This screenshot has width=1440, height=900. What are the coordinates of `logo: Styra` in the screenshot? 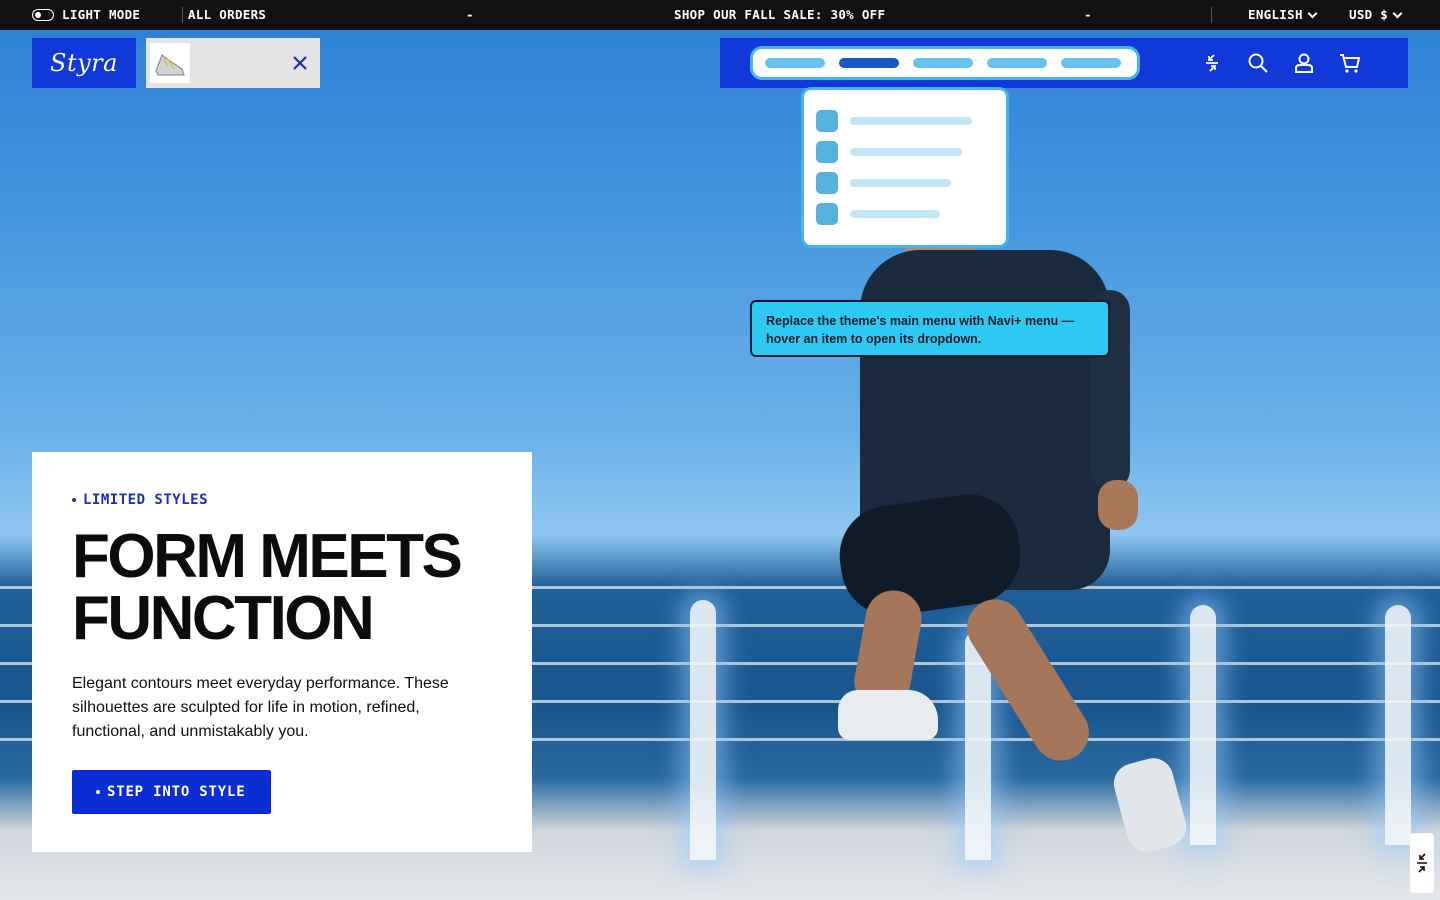 It's located at (84, 63).